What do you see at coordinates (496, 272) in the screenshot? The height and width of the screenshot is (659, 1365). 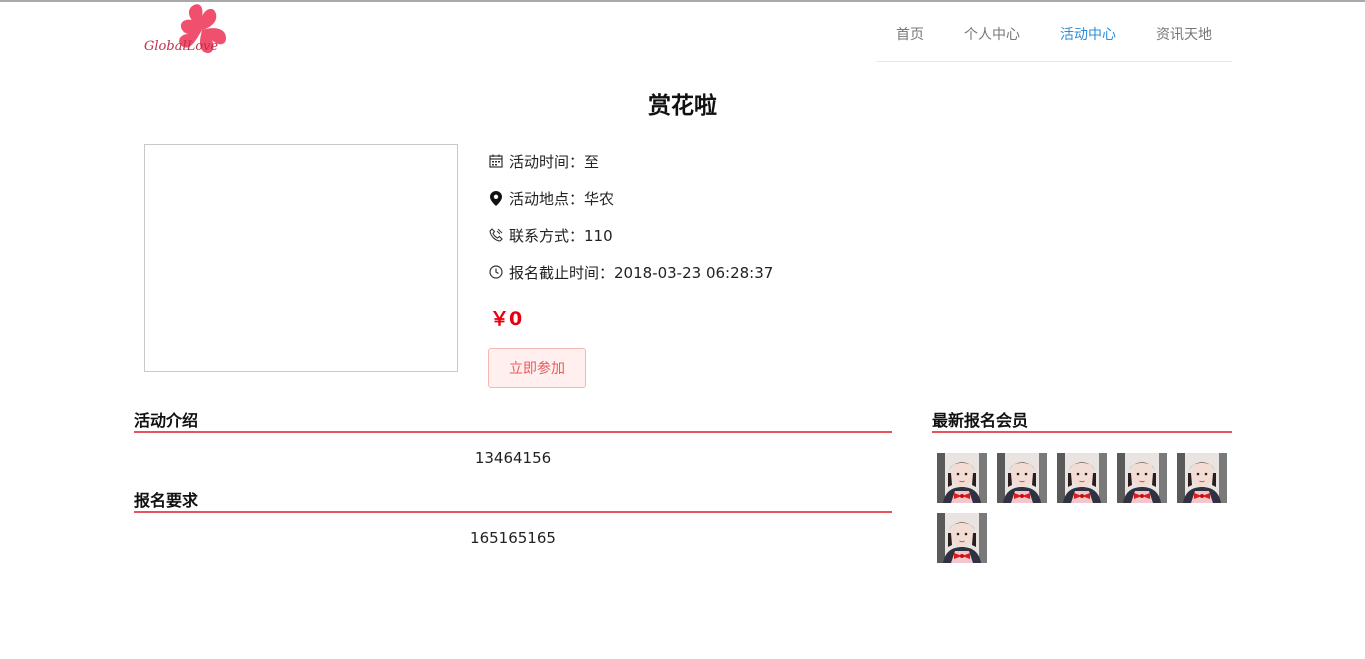 I see `clock-icon` at bounding box center [496, 272].